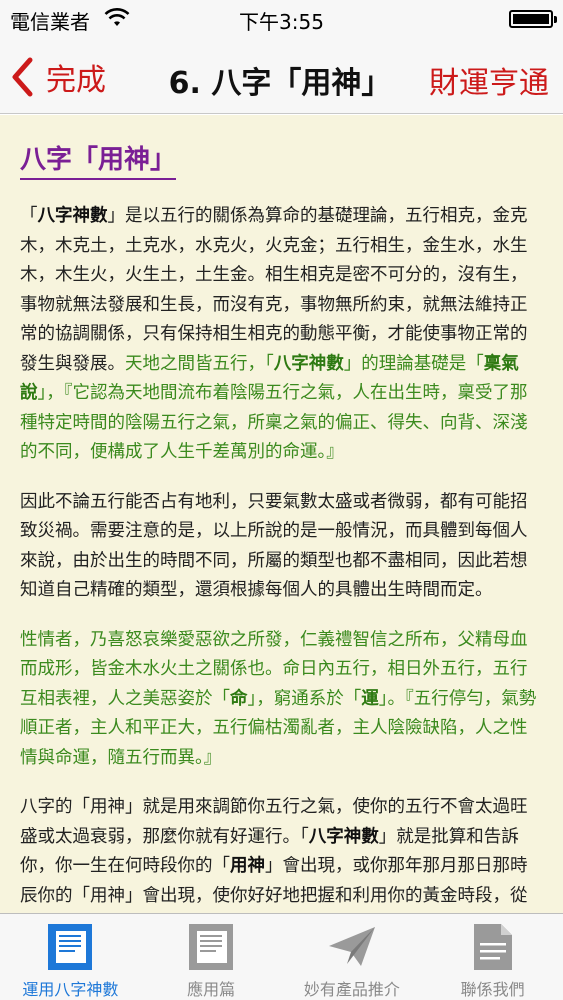 Image resolution: width=563 pixels, height=1000 pixels. I want to click on notes-icon, so click(211, 947).